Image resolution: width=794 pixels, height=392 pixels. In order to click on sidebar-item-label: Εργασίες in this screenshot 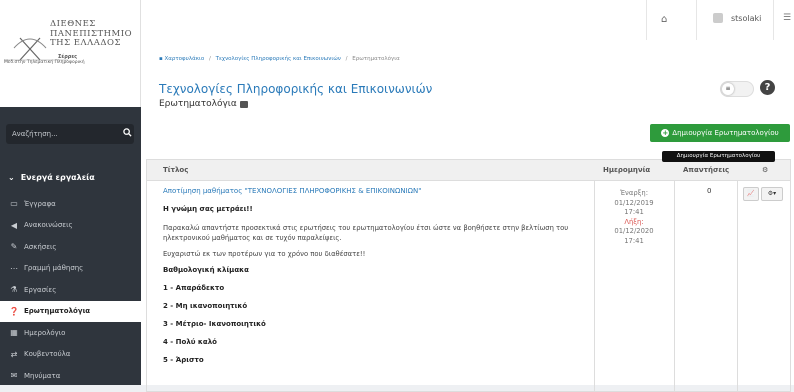, I will do `click(40, 289)`.